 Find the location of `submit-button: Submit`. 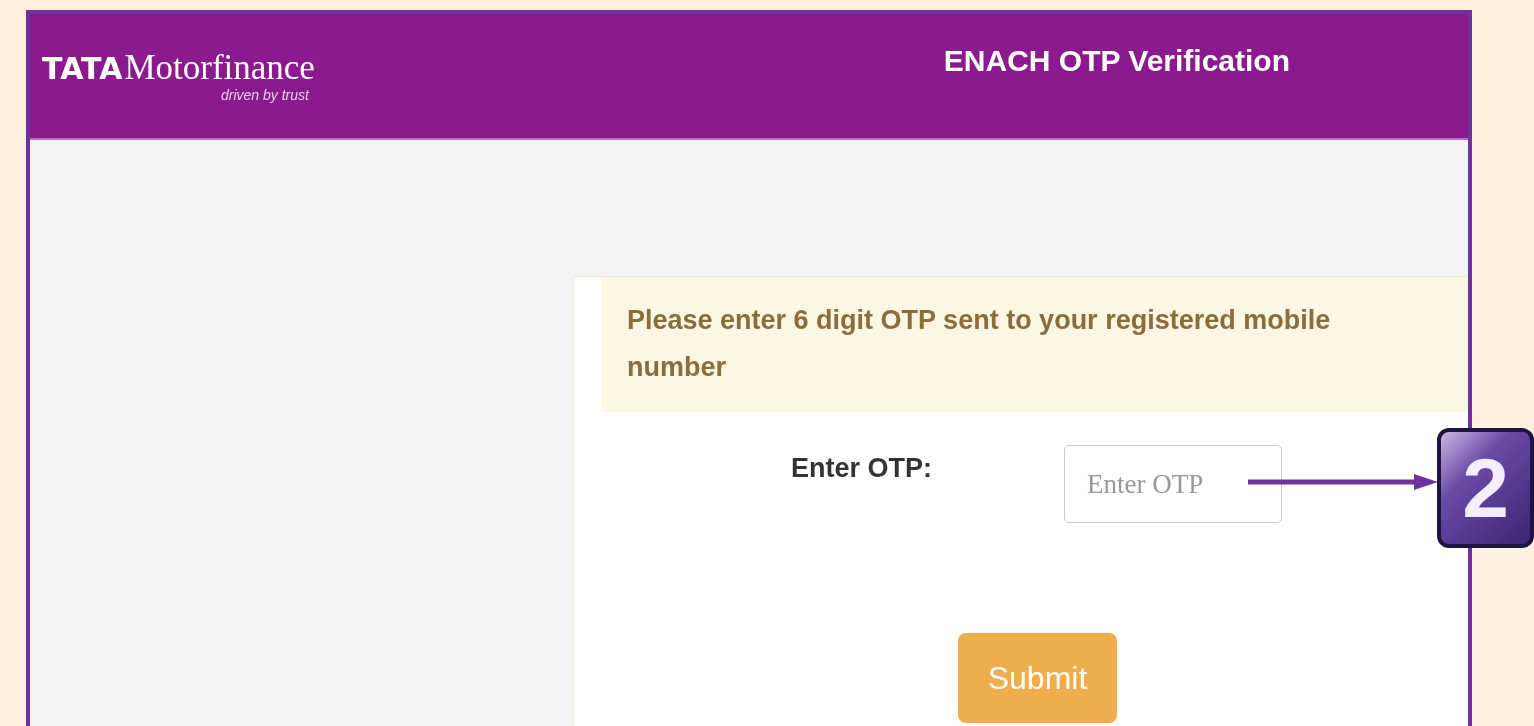

submit-button: Submit is located at coordinates (1037, 678).